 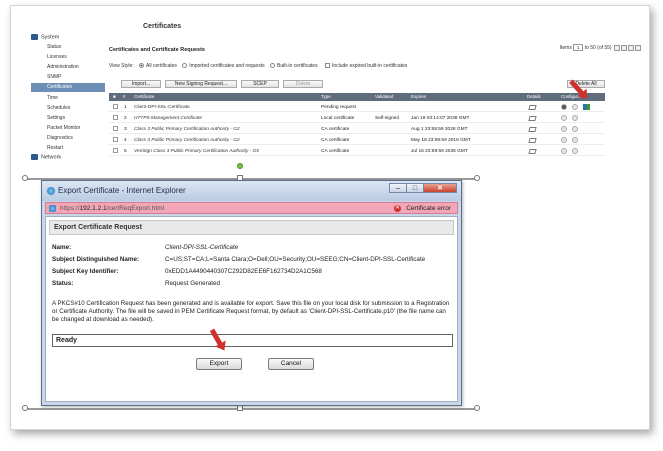 What do you see at coordinates (219, 364) in the screenshot?
I see `export-button: Export` at bounding box center [219, 364].